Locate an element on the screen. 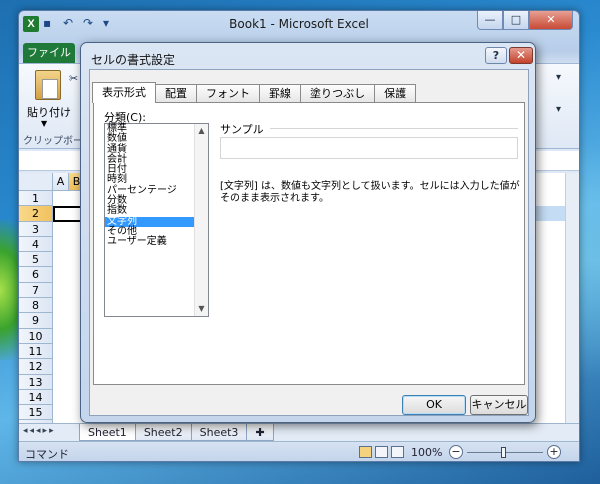  row-header: 7 is located at coordinates (36, 290).